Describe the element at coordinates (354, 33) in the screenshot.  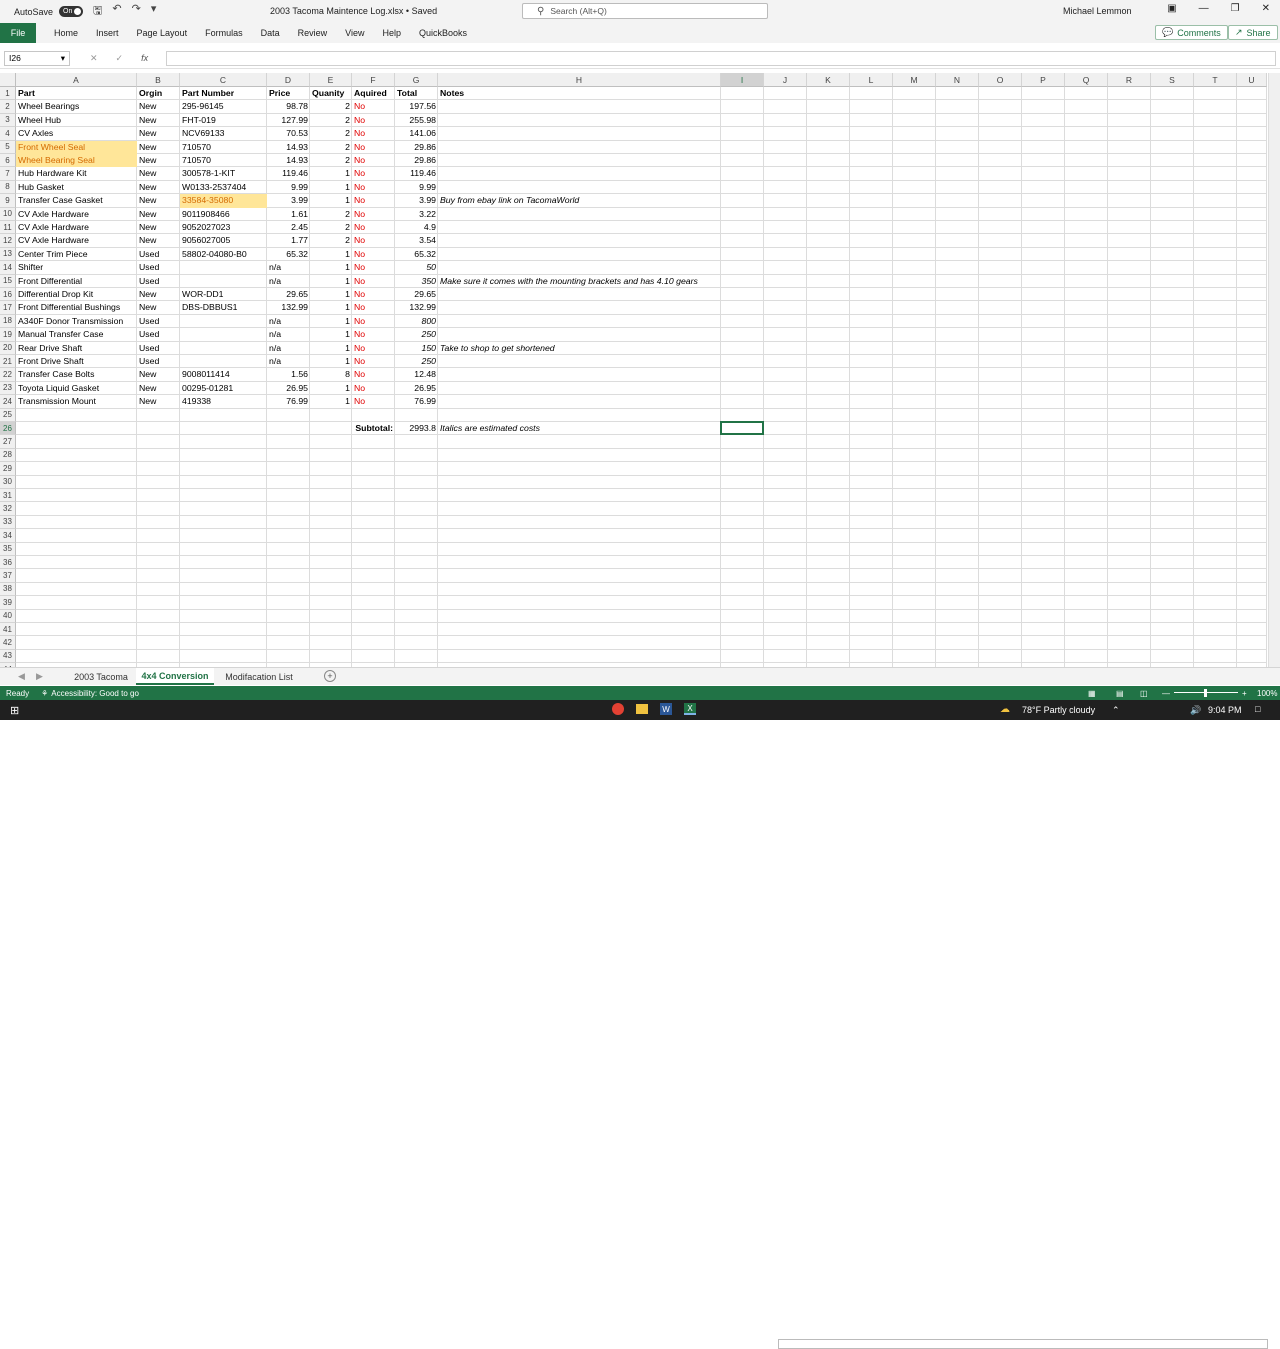
I see `tab-view: View` at that location.